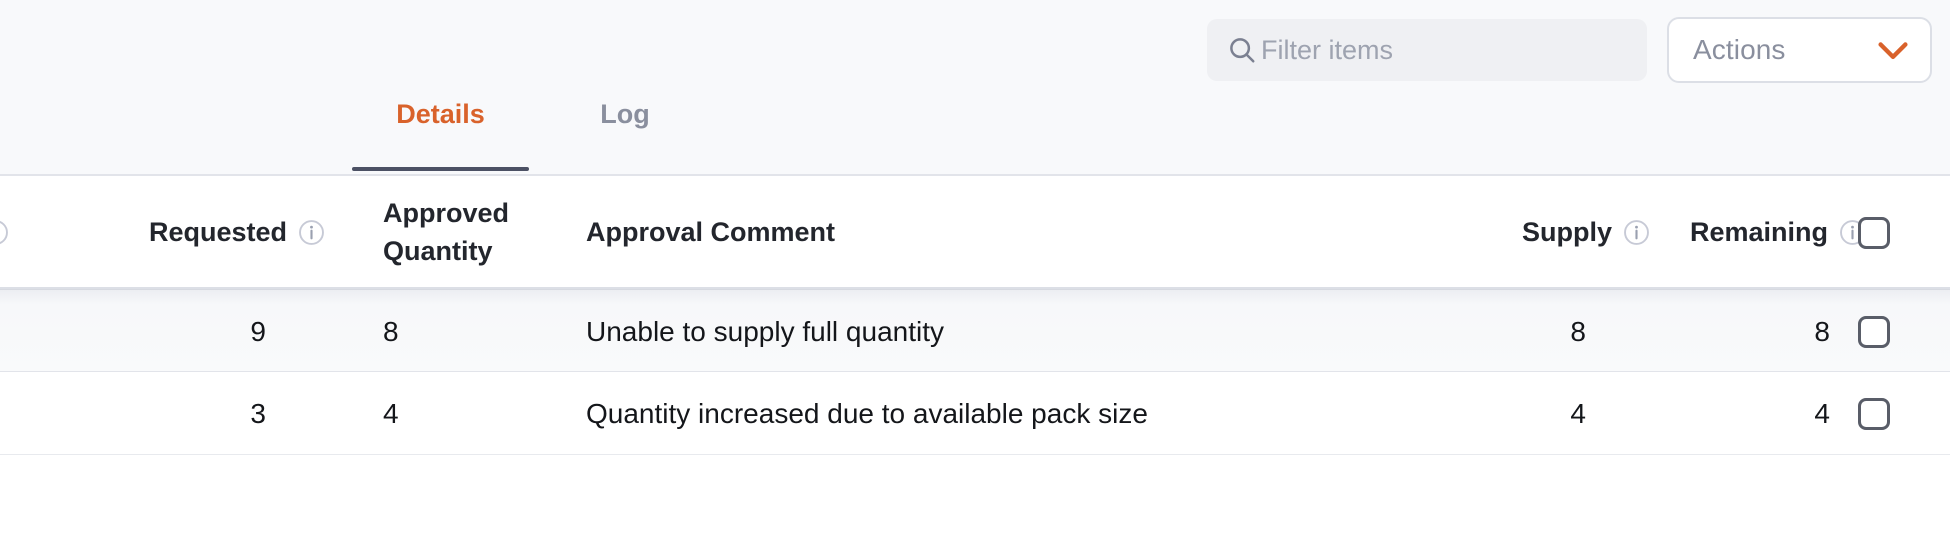  Describe the element at coordinates (217, 232) in the screenshot. I see `column-header-requested-label: Requested` at that location.